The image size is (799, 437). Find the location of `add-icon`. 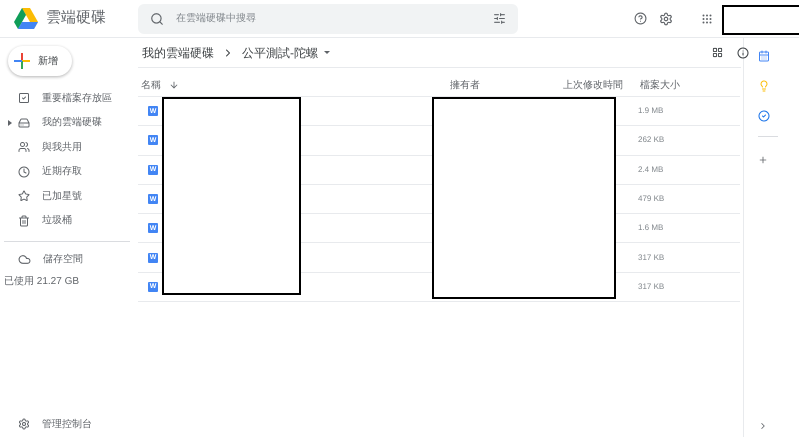

add-icon is located at coordinates (763, 160).